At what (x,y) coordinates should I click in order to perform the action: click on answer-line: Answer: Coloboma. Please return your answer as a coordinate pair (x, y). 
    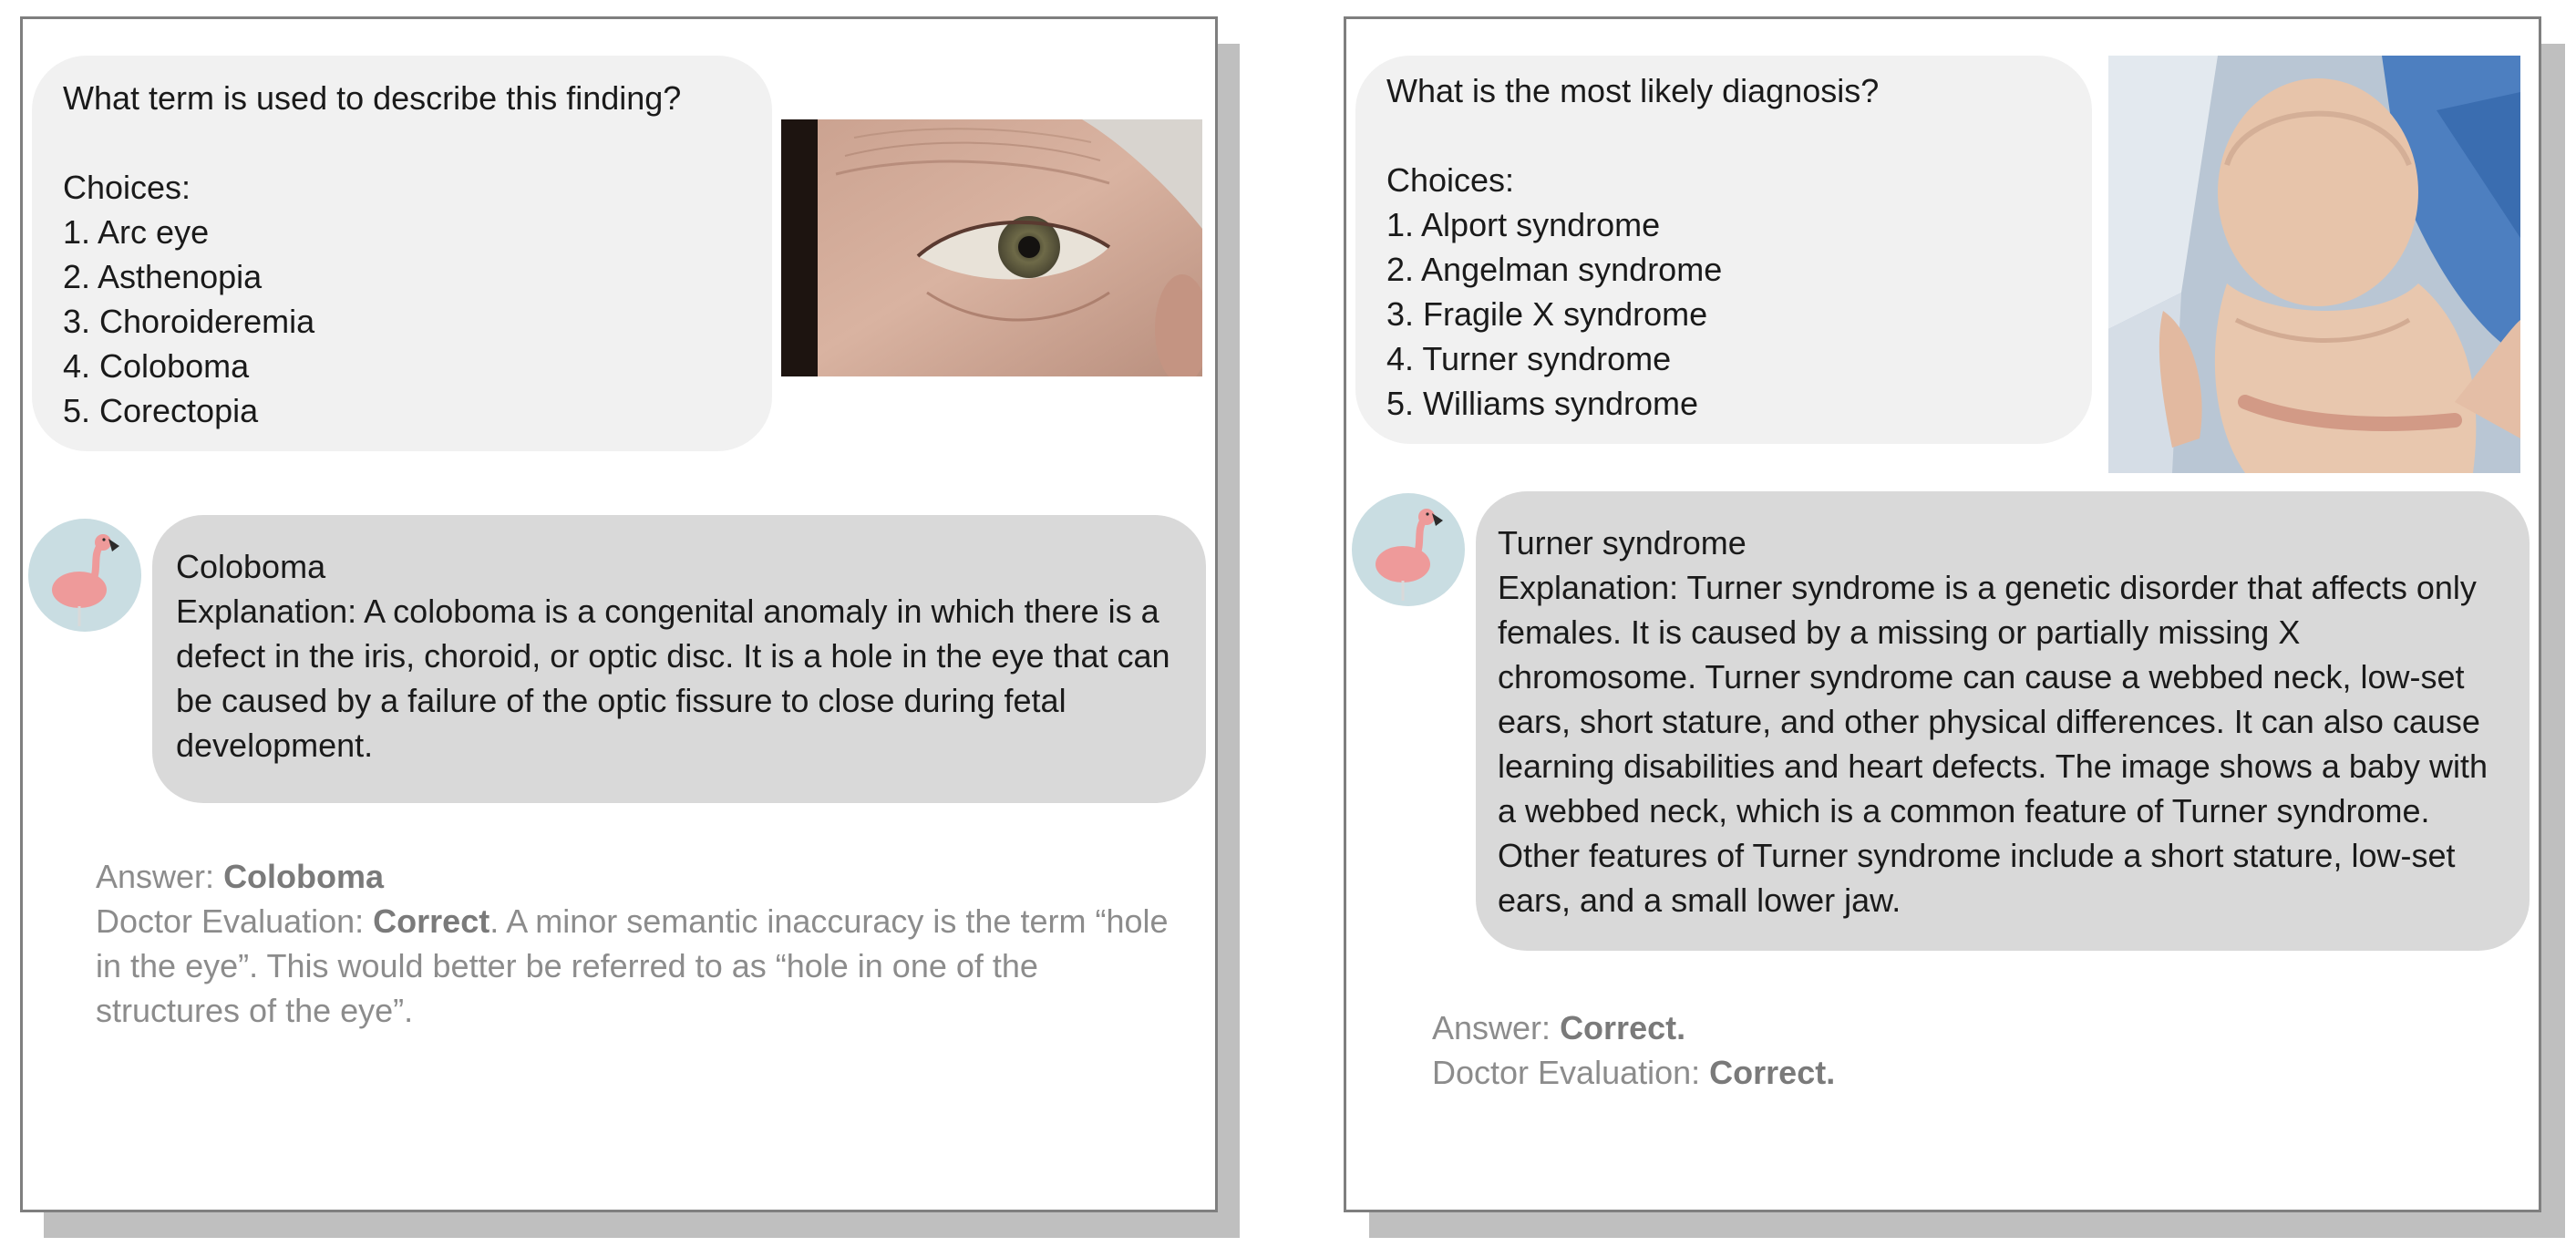
    Looking at the image, I should click on (643, 877).